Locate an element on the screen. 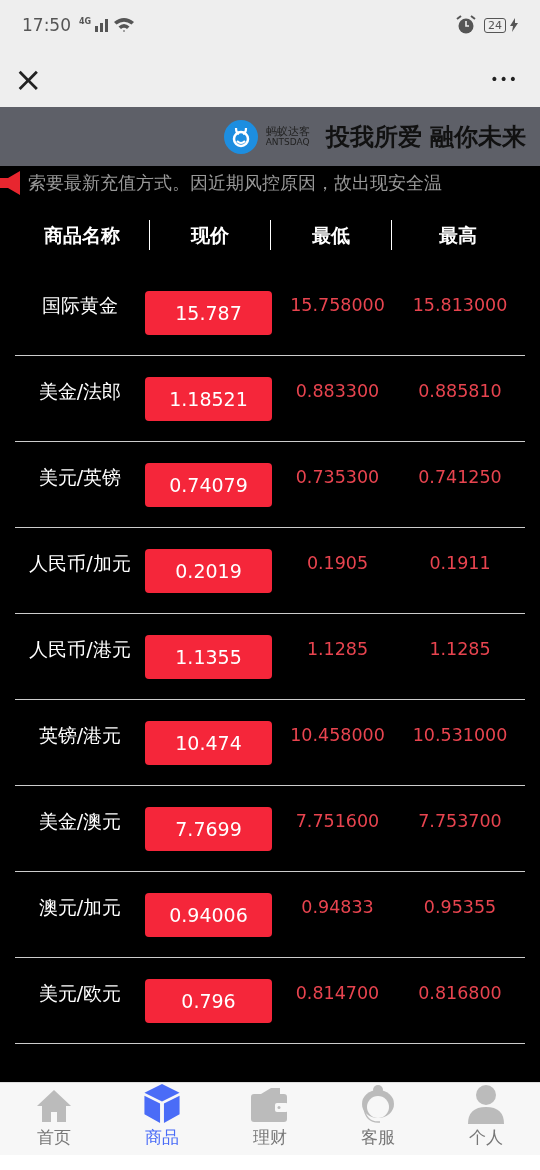 Image resolution: width=540 pixels, height=1170 pixels. price-button: 1.18521 is located at coordinates (208, 398).